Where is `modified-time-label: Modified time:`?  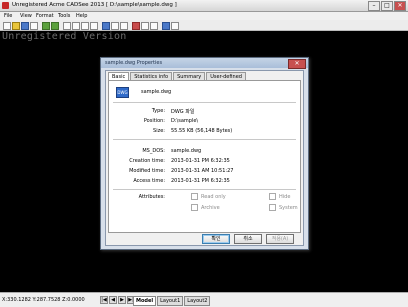 modified-time-label: Modified time: is located at coordinates (147, 171).